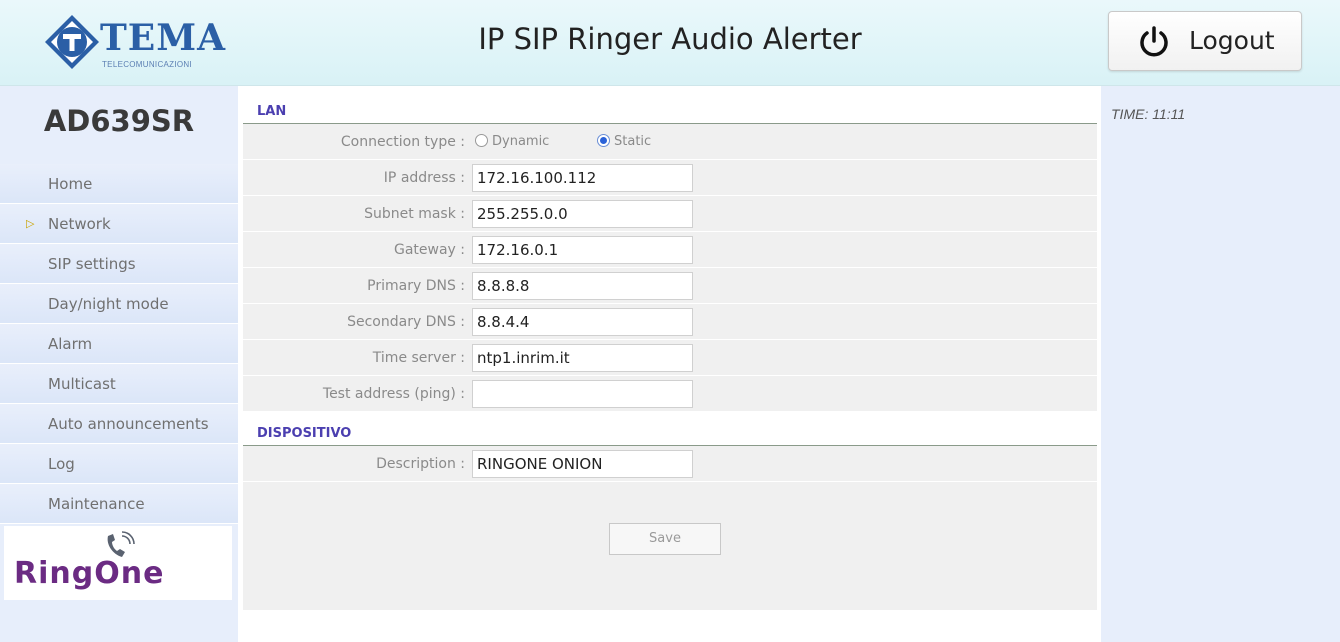 This screenshot has height=642, width=1340. Describe the element at coordinates (119, 121) in the screenshot. I see `device-model: AD639SR` at that location.